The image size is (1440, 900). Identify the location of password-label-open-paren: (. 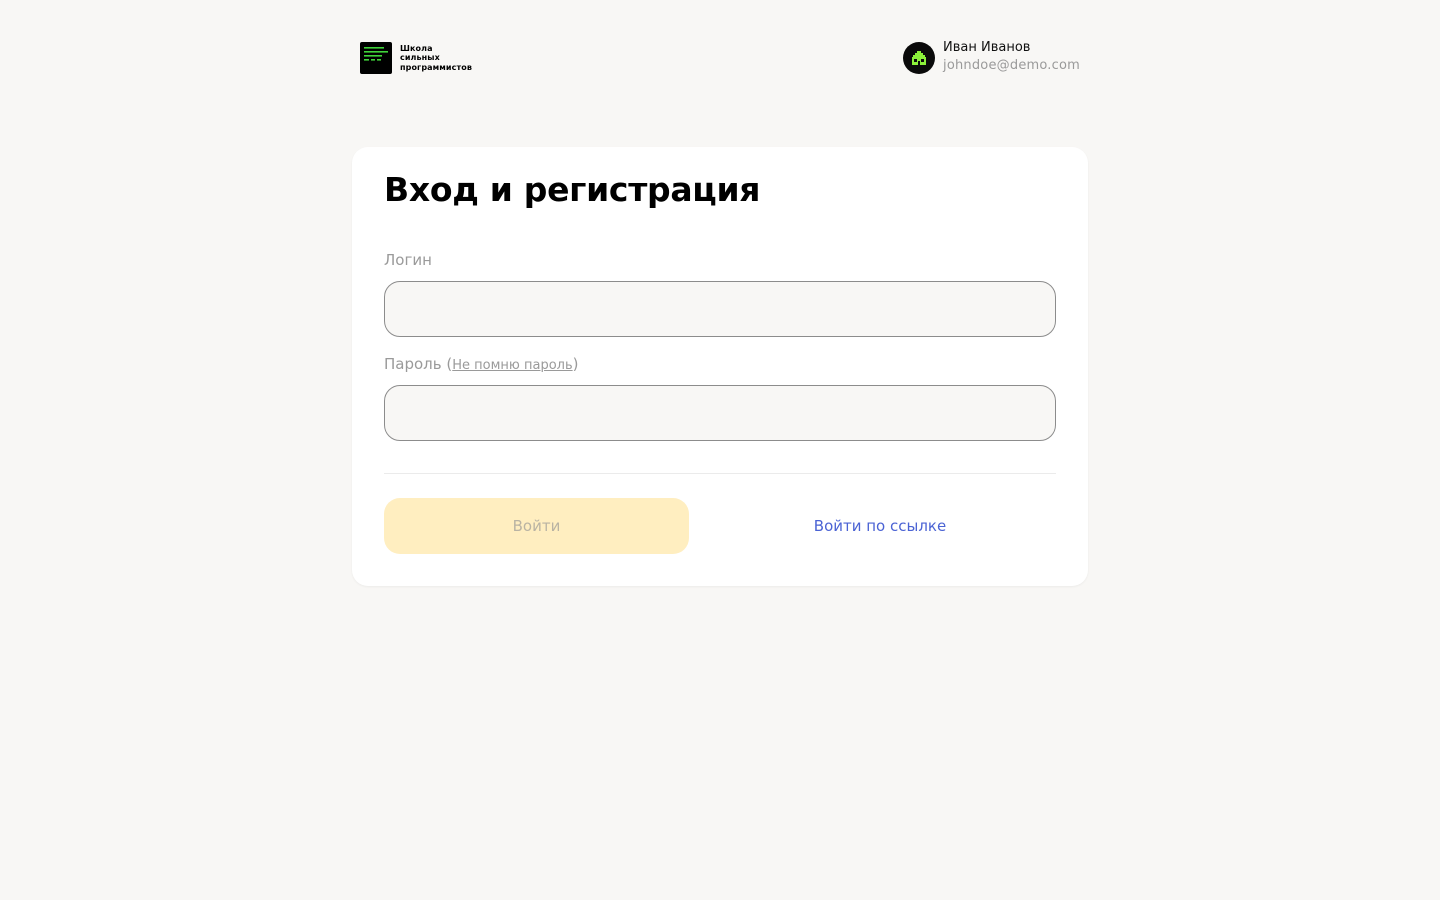
(447, 364).